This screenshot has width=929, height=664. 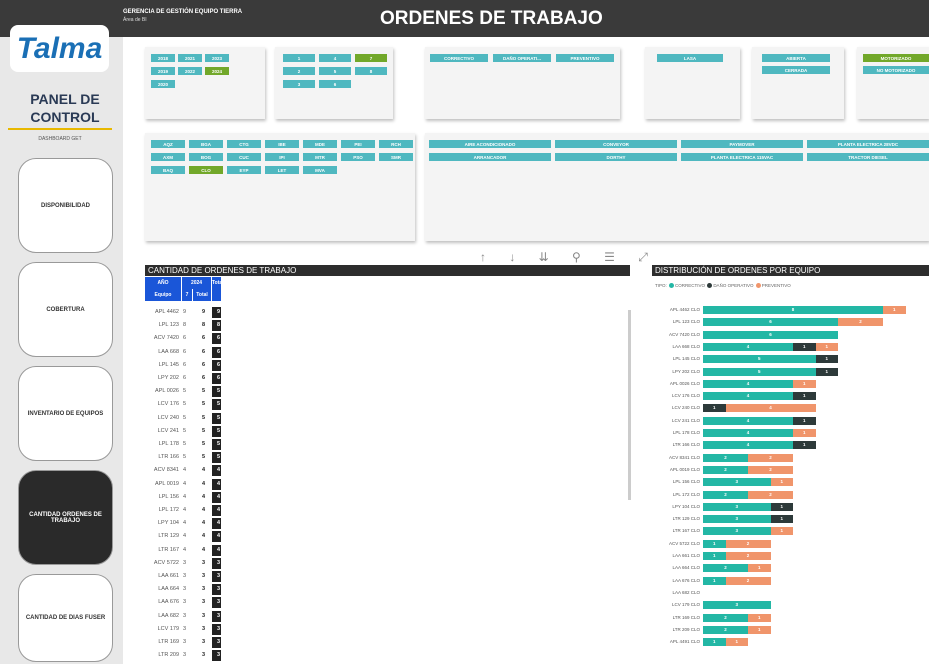 What do you see at coordinates (218, 289) in the screenshot?
I see `header-total: Total` at bounding box center [218, 289].